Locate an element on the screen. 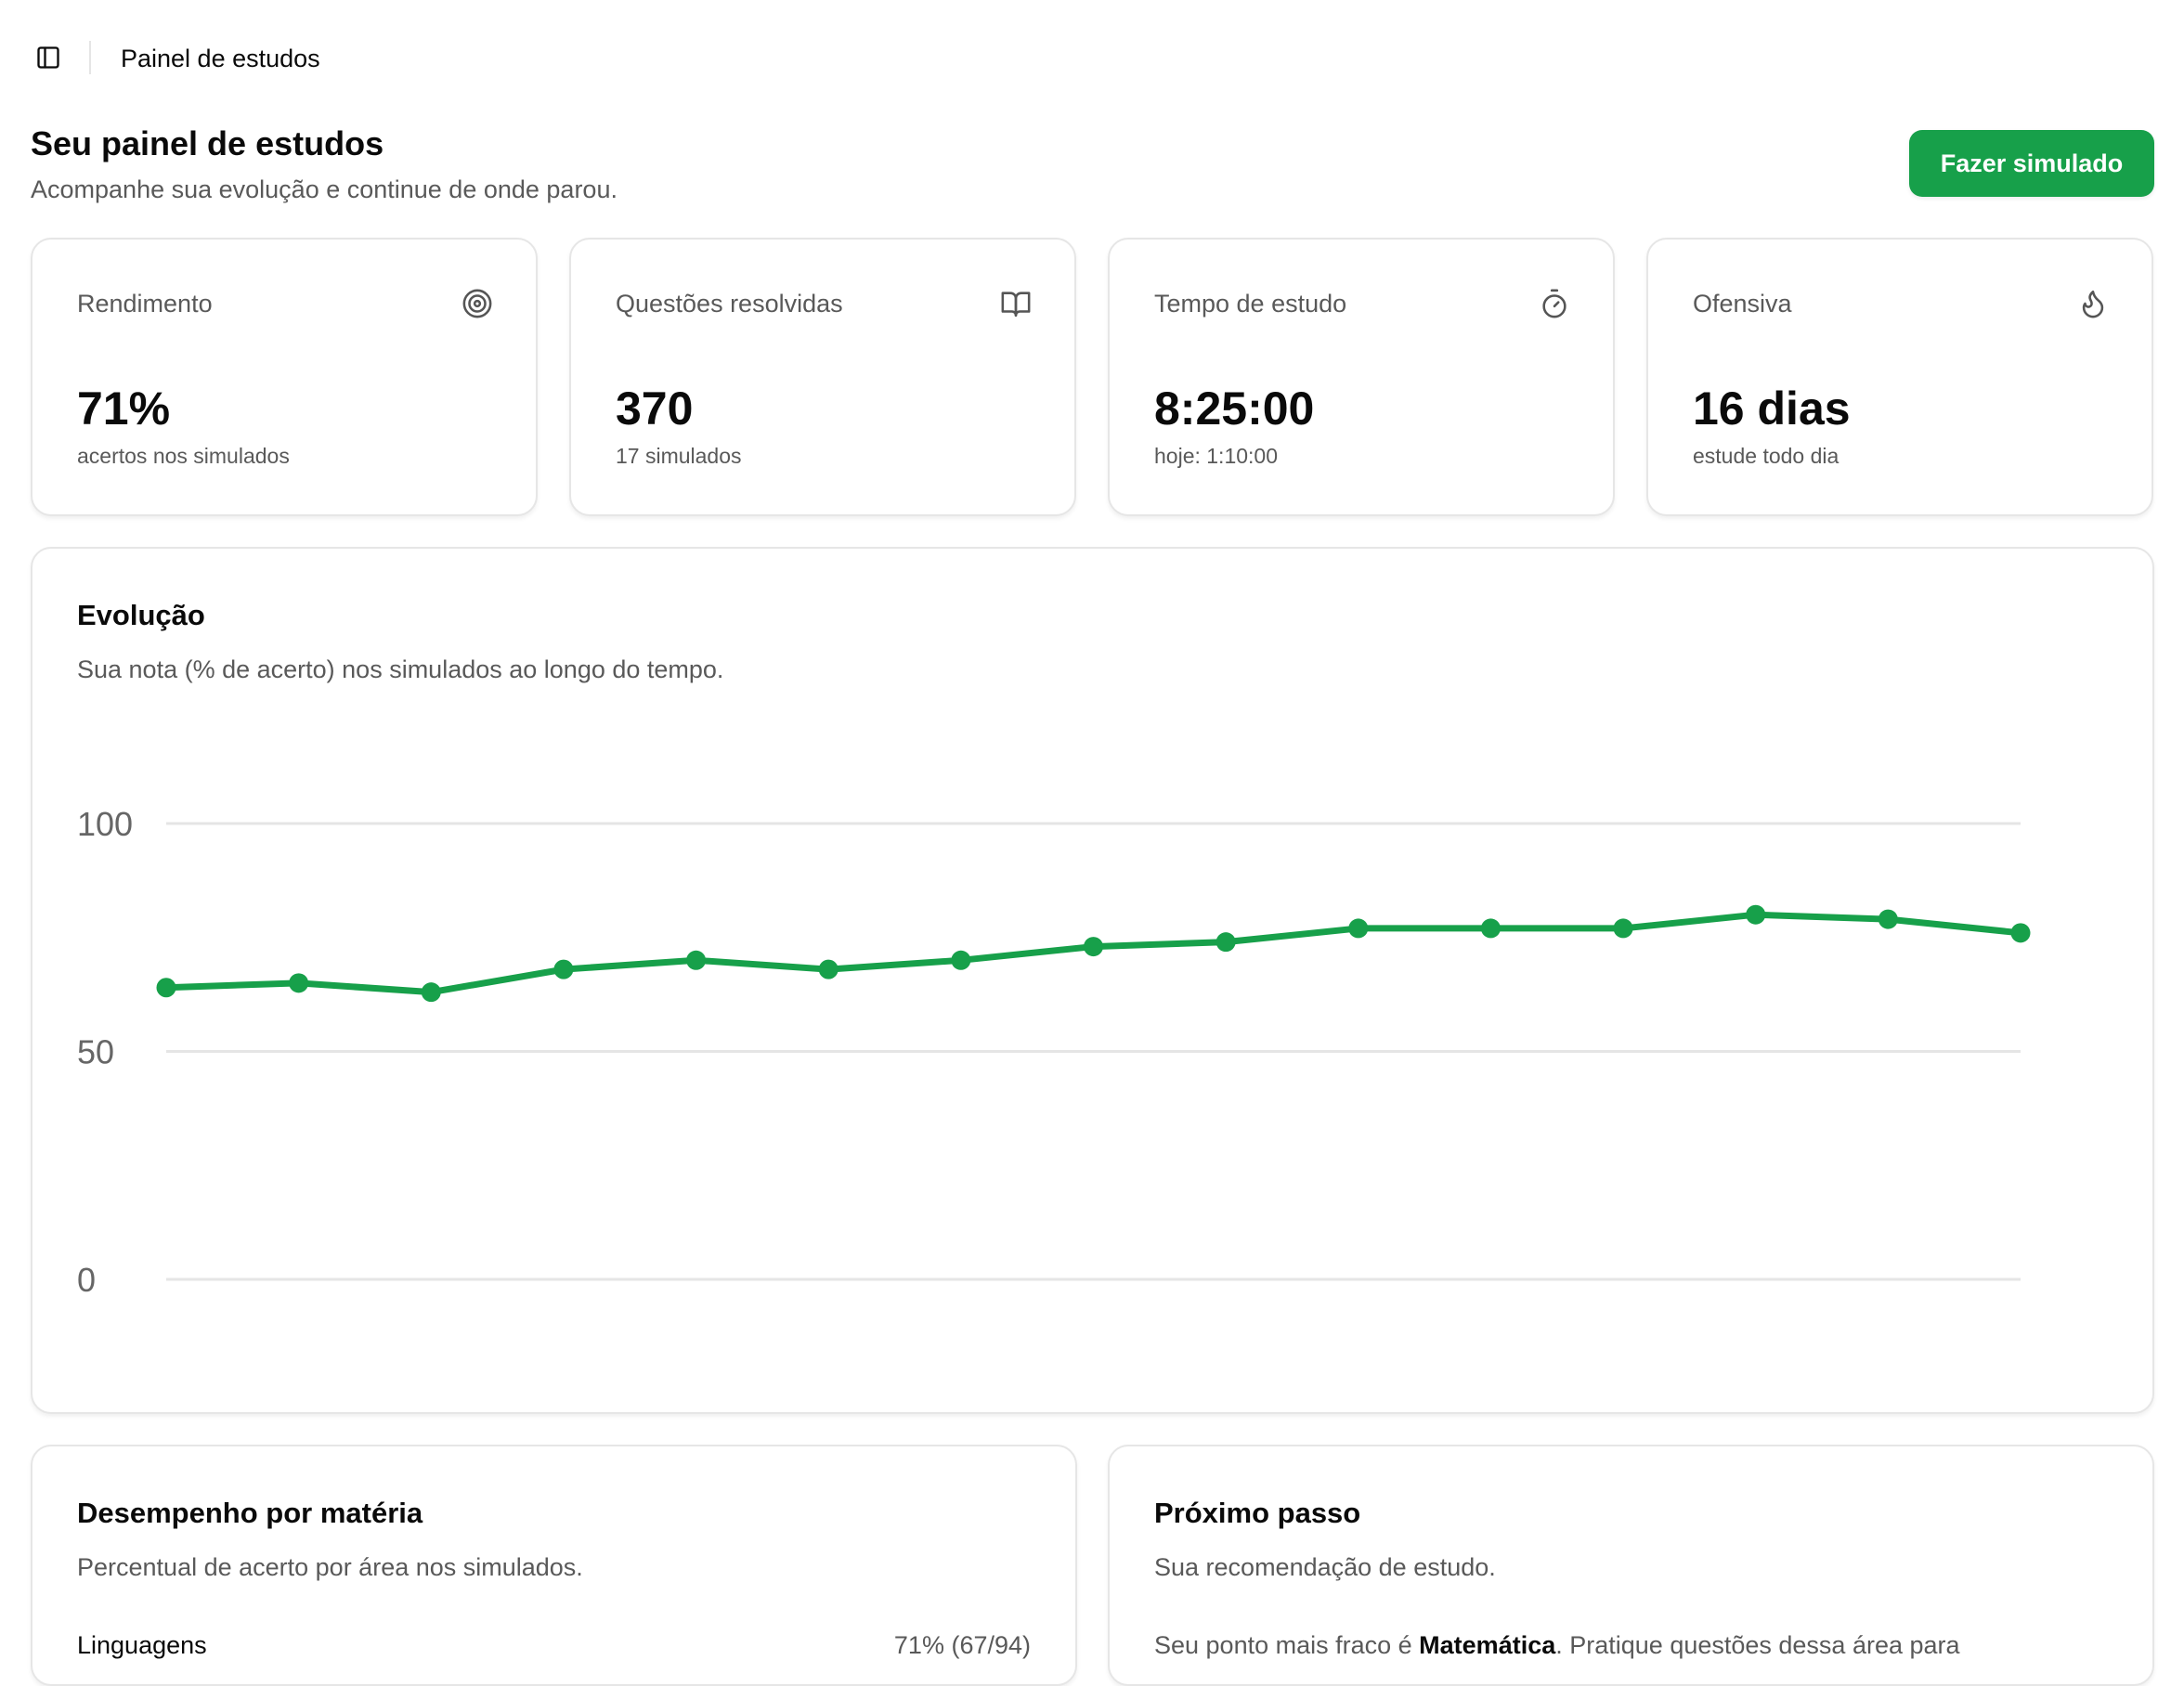 The width and height of the screenshot is (2184, 1686). top-bar: Painel de estudos is located at coordinates (1092, 56).